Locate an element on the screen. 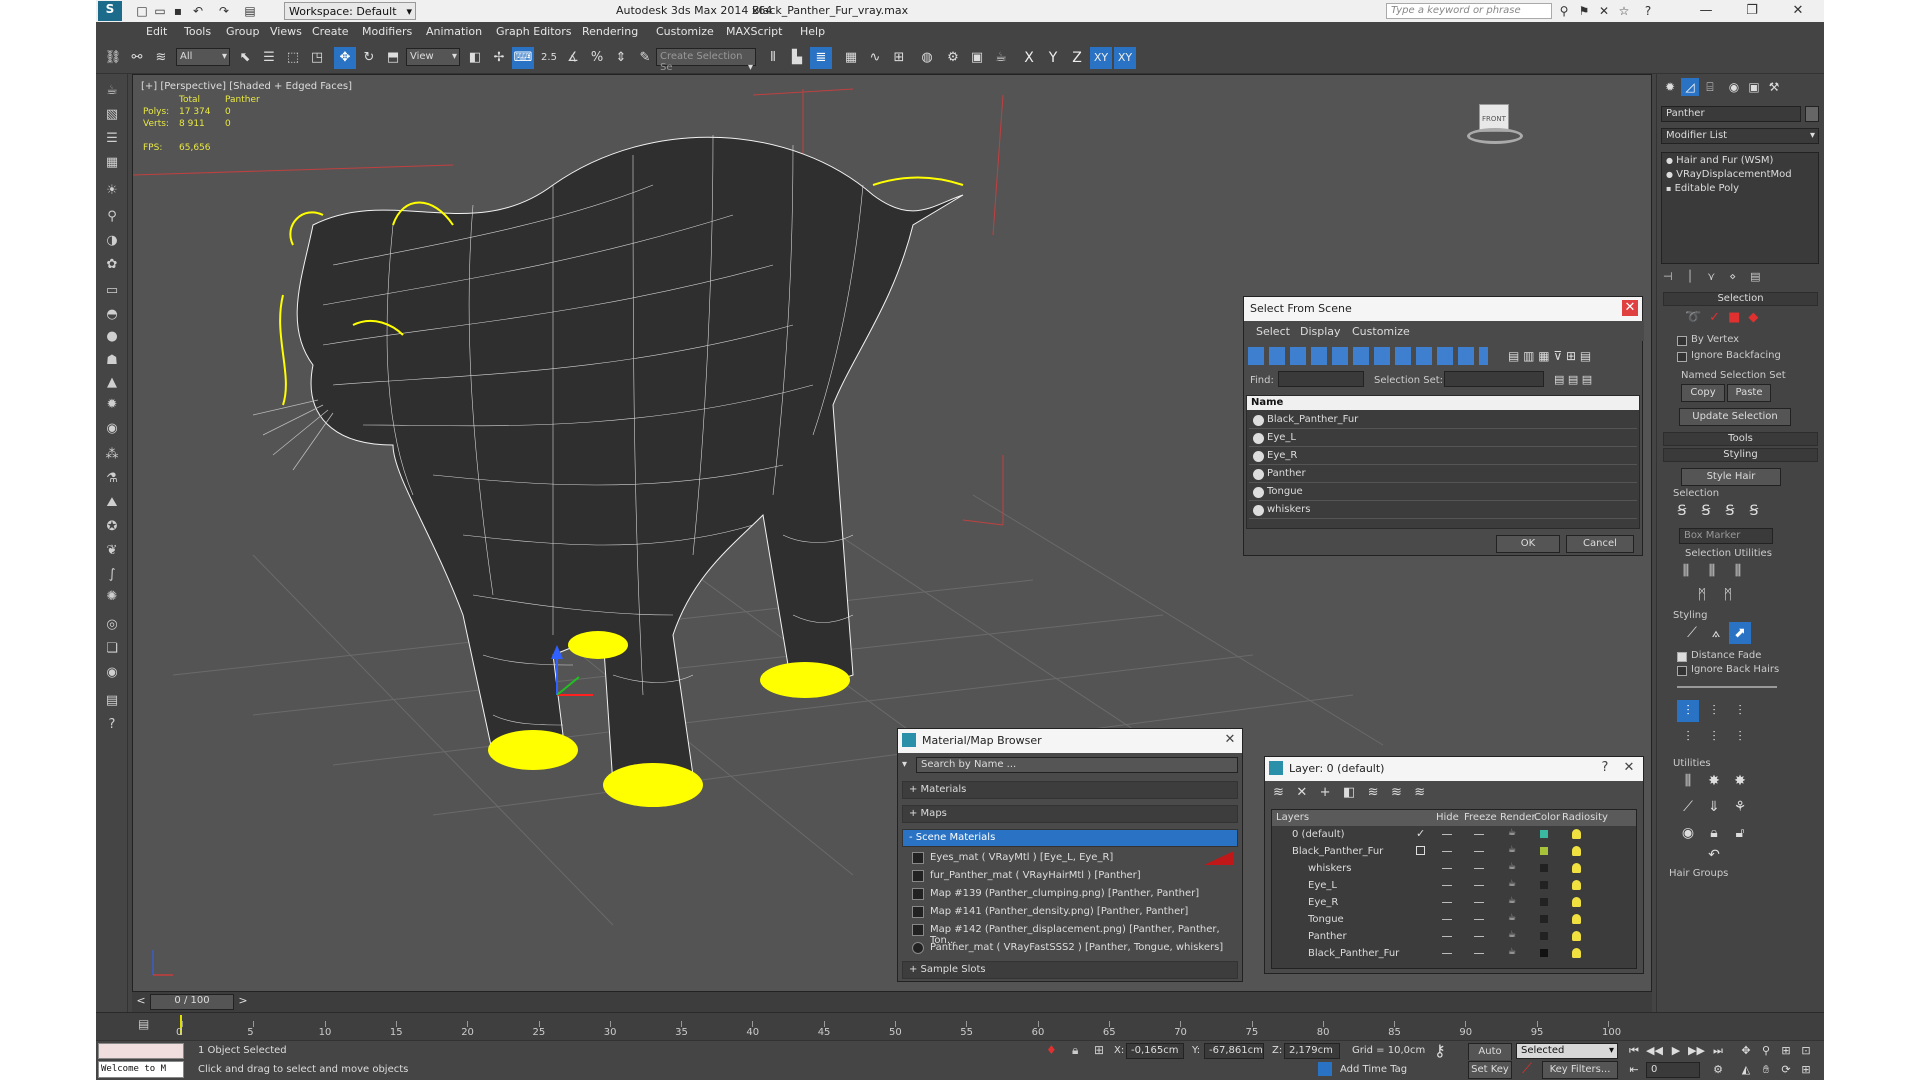  spinner-snap-icon: ⇕ is located at coordinates (621, 58).